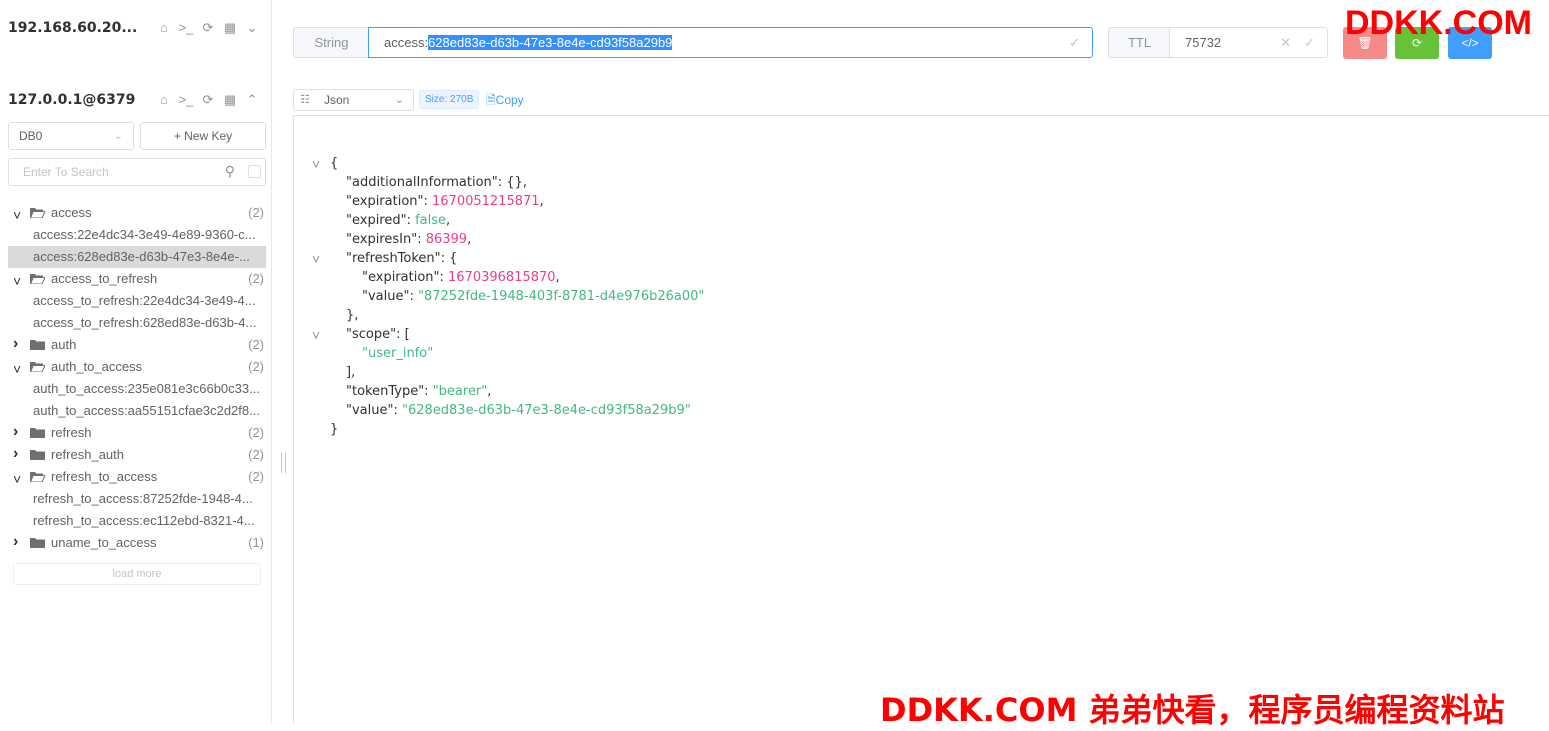 This screenshot has width=1549, height=731. What do you see at coordinates (1248, 42) in the screenshot?
I see `ttl-input: 75732 ✕ ✓` at bounding box center [1248, 42].